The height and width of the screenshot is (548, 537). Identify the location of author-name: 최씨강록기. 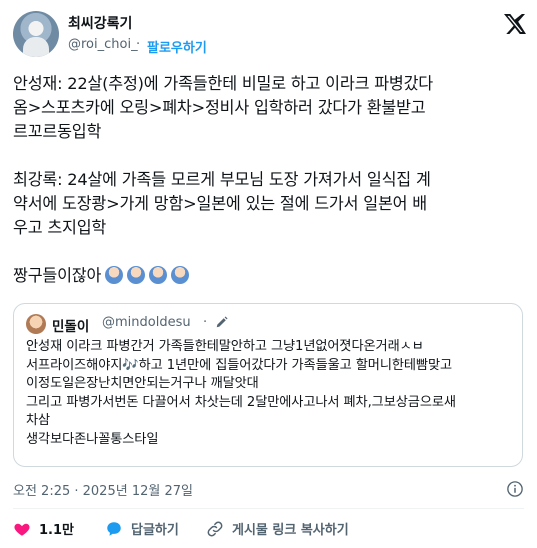
(100, 23).